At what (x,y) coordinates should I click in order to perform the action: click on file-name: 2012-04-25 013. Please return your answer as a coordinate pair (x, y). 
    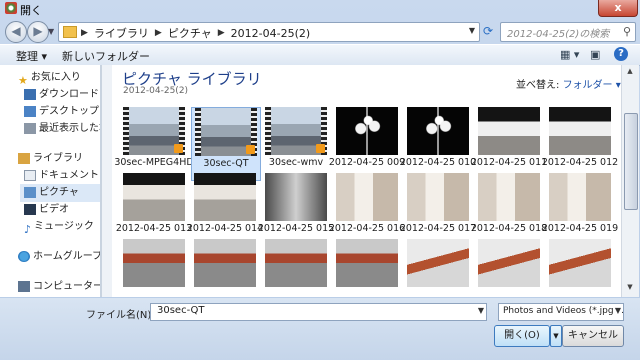
    Looking at the image, I should click on (154, 228).